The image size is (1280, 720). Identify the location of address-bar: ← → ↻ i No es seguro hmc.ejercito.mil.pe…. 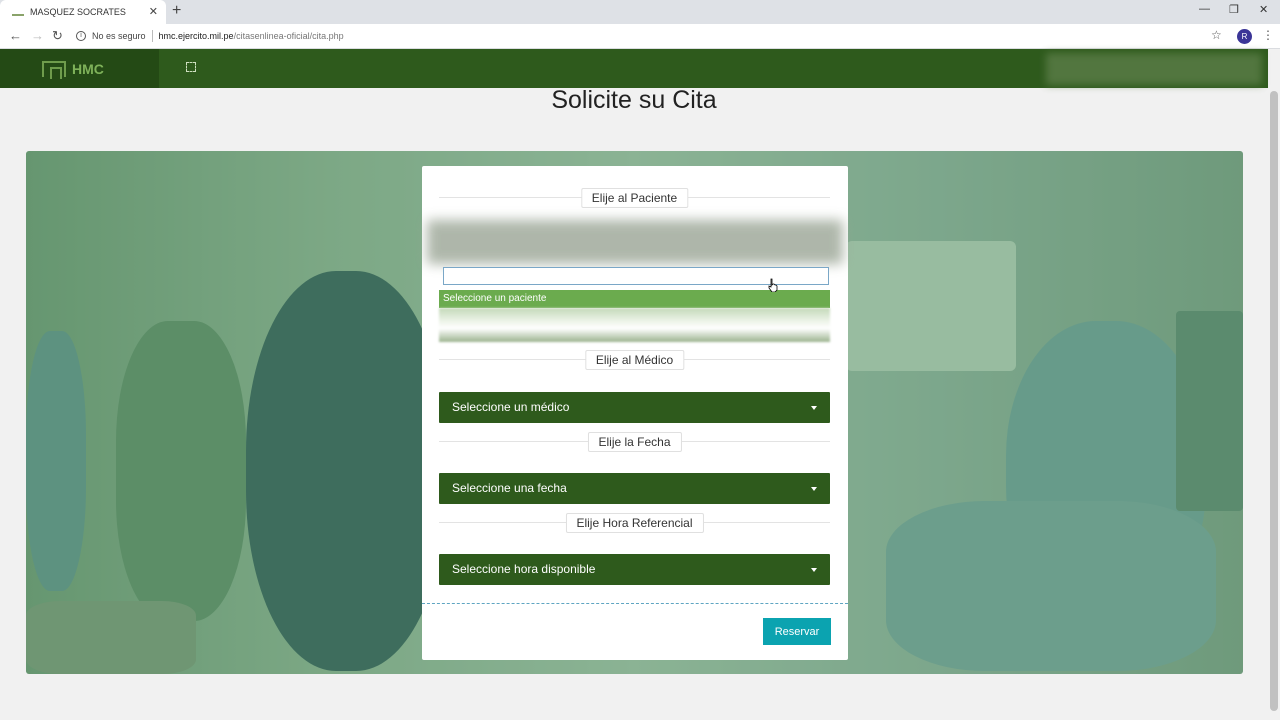
(640, 36).